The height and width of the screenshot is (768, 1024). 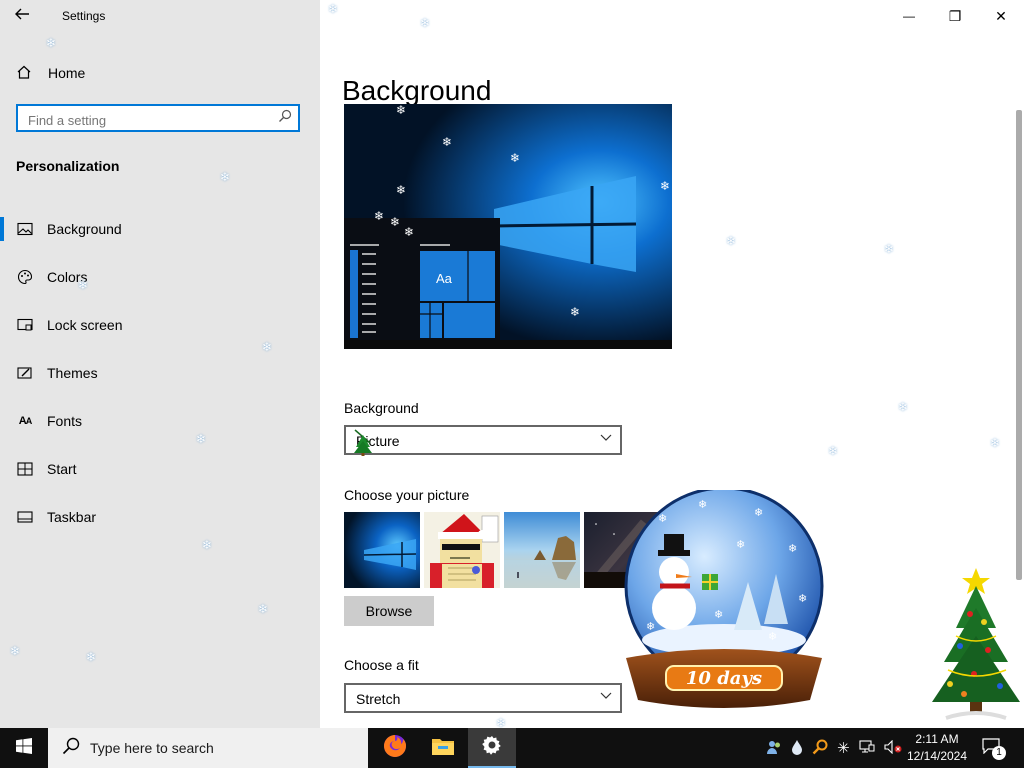 I want to click on taskbar-app-firefox, so click(x=395, y=748).